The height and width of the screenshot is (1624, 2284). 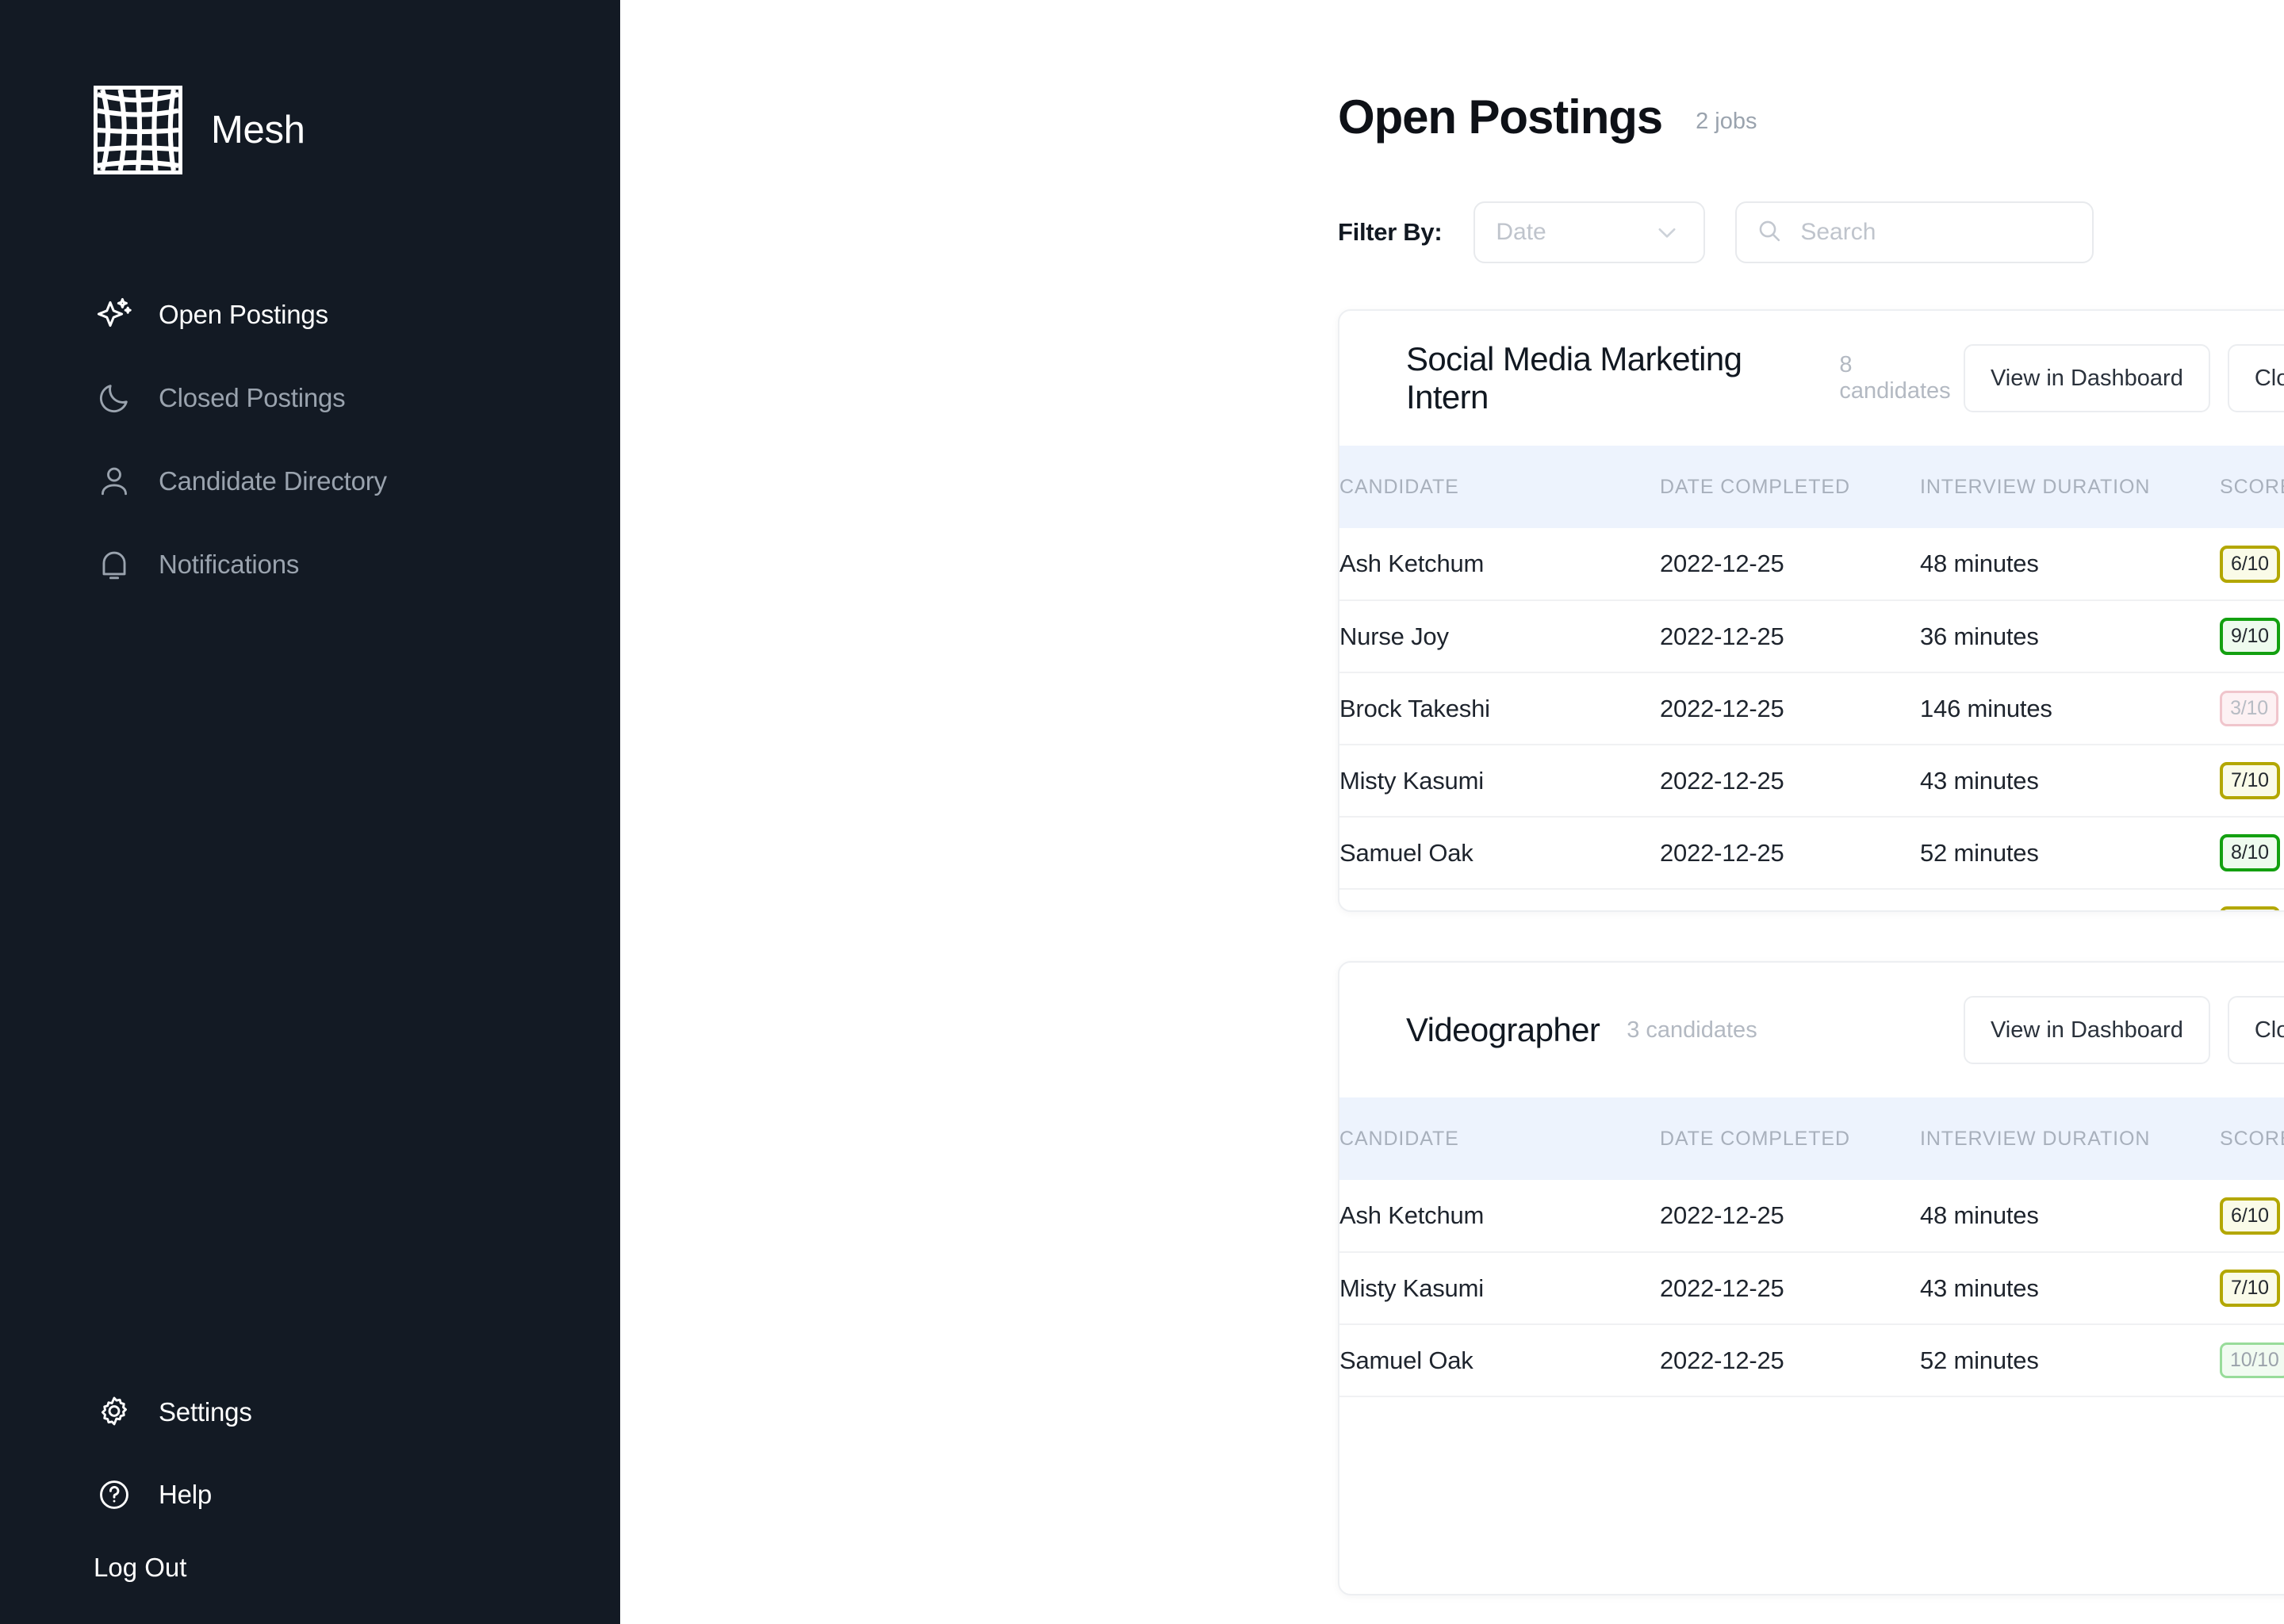 I want to click on brand: Mesh, so click(x=310, y=87).